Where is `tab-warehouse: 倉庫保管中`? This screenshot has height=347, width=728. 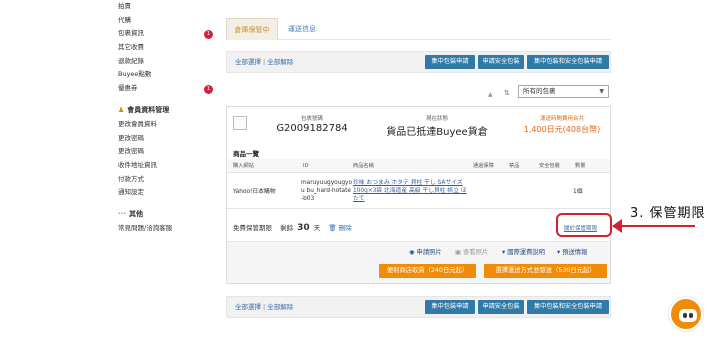 tab-warehouse: 倉庫保管中 is located at coordinates (252, 29).